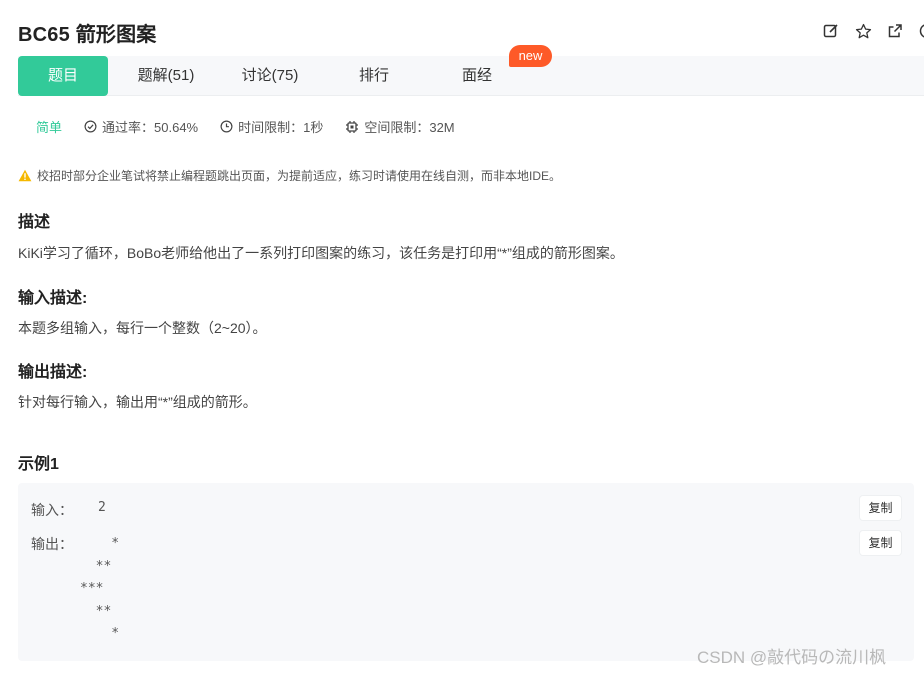  I want to click on edit-icon, so click(831, 31).